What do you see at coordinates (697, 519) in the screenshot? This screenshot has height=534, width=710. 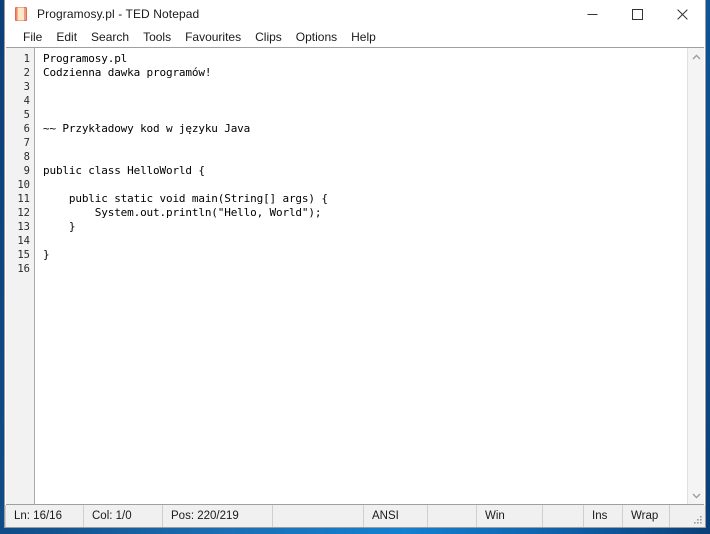 I see `resize-grip-icon` at bounding box center [697, 519].